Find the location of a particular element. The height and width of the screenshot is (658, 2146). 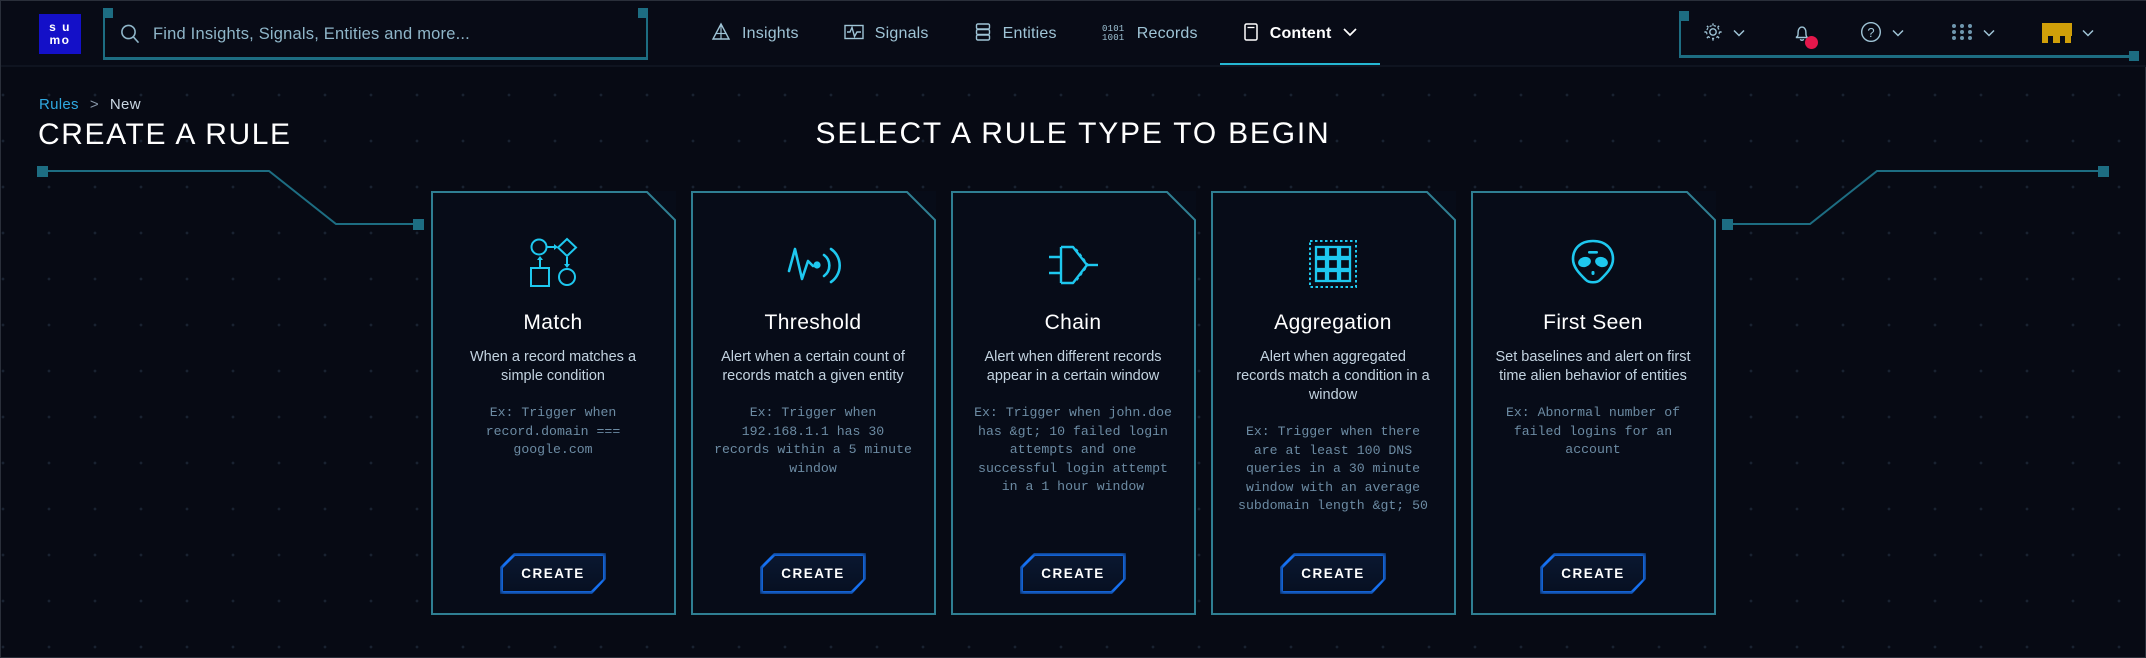

records-icon: 0101 1001 is located at coordinates (1114, 34).